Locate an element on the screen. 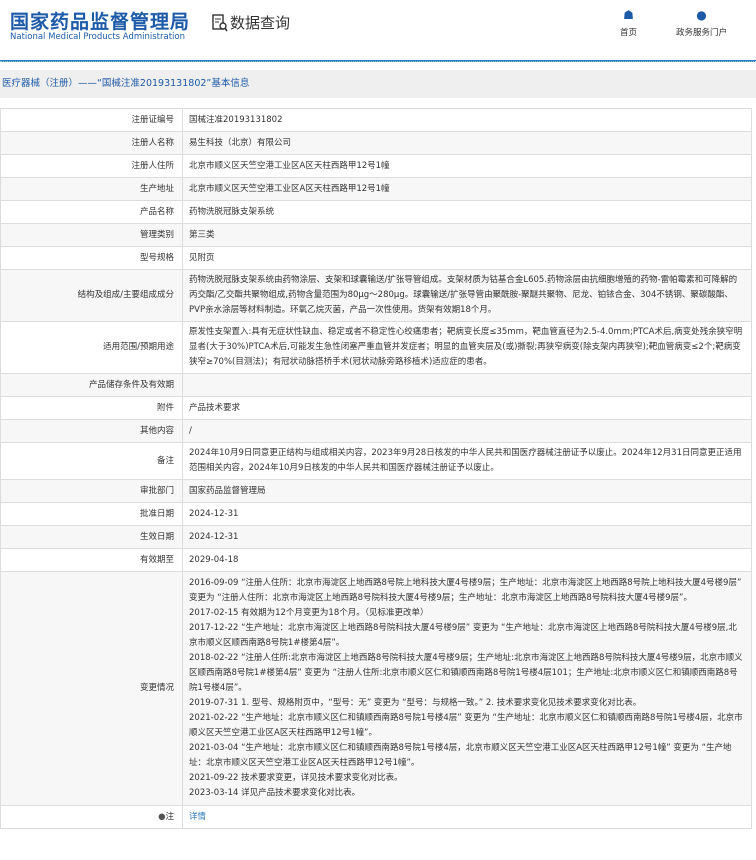 Image resolution: width=756 pixels, height=860 pixels. row-label: 审批部门 is located at coordinates (91, 491).